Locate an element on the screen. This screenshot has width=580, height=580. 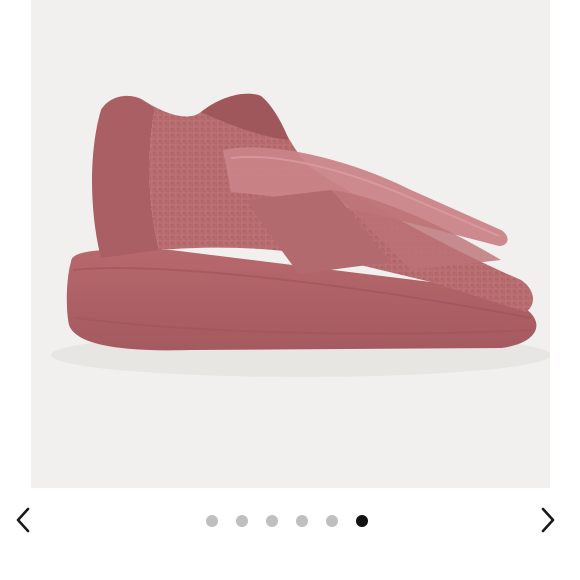
pagination-dot-active is located at coordinates (362, 521).